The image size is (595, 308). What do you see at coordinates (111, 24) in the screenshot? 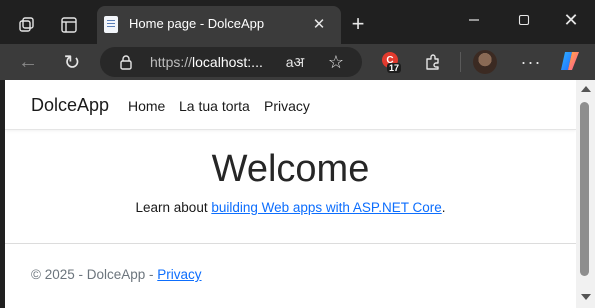
I see `page-icon` at bounding box center [111, 24].